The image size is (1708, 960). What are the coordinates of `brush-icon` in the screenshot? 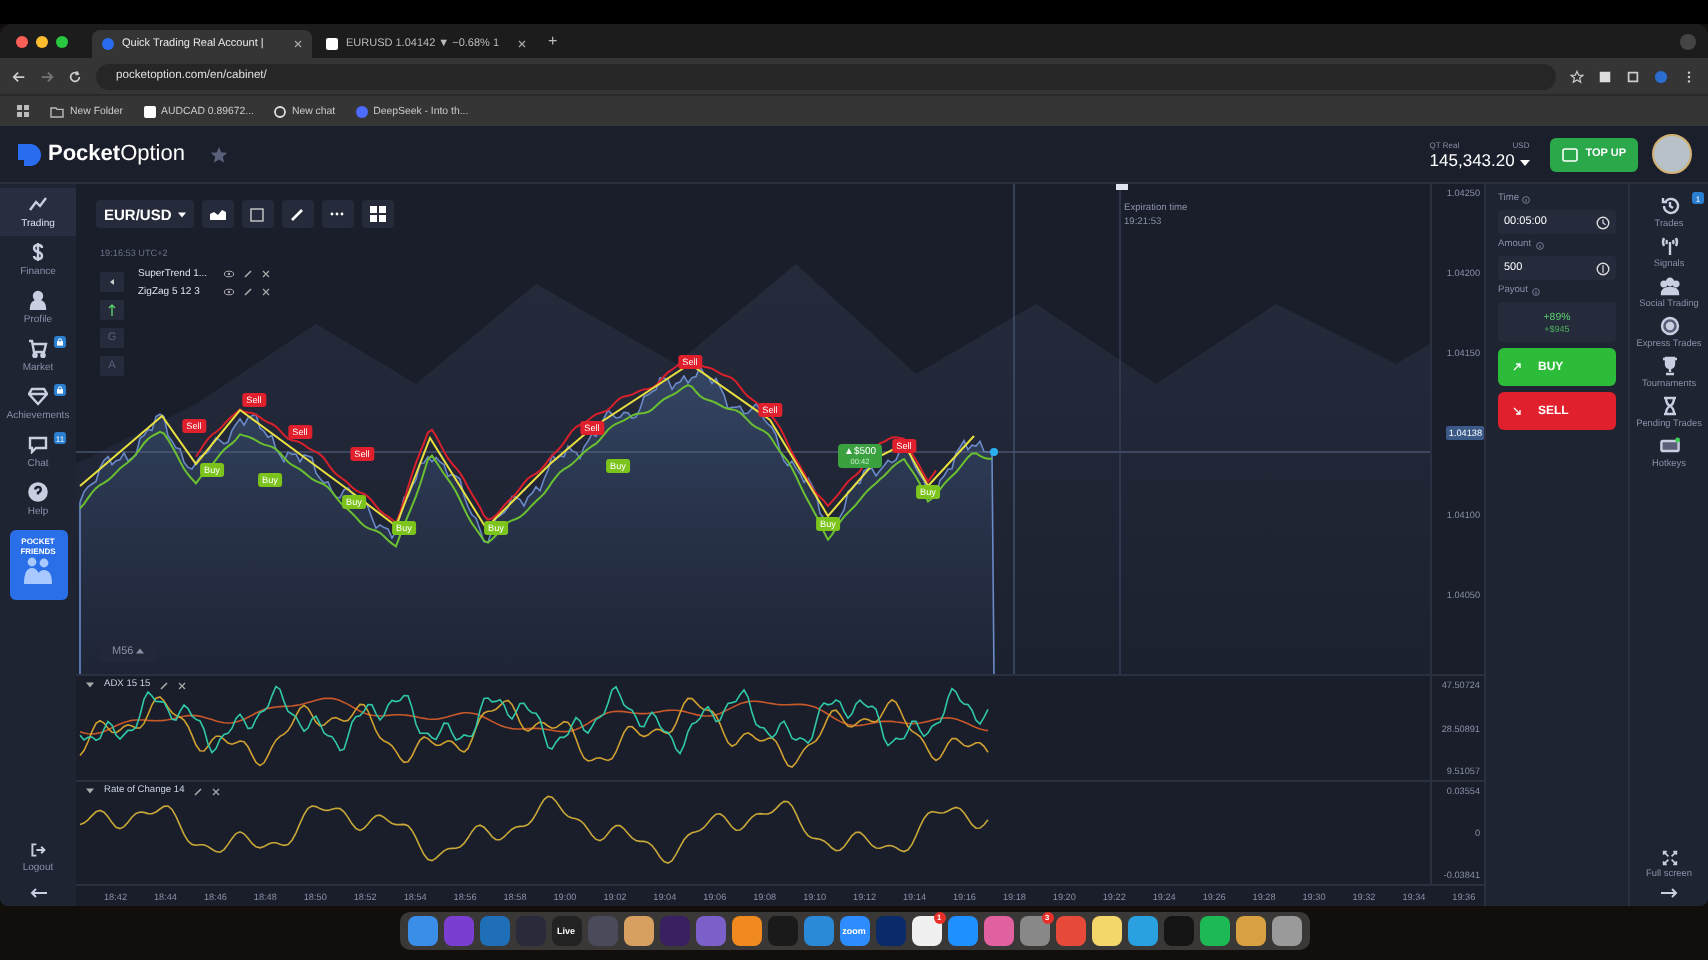 It's located at (297, 214).